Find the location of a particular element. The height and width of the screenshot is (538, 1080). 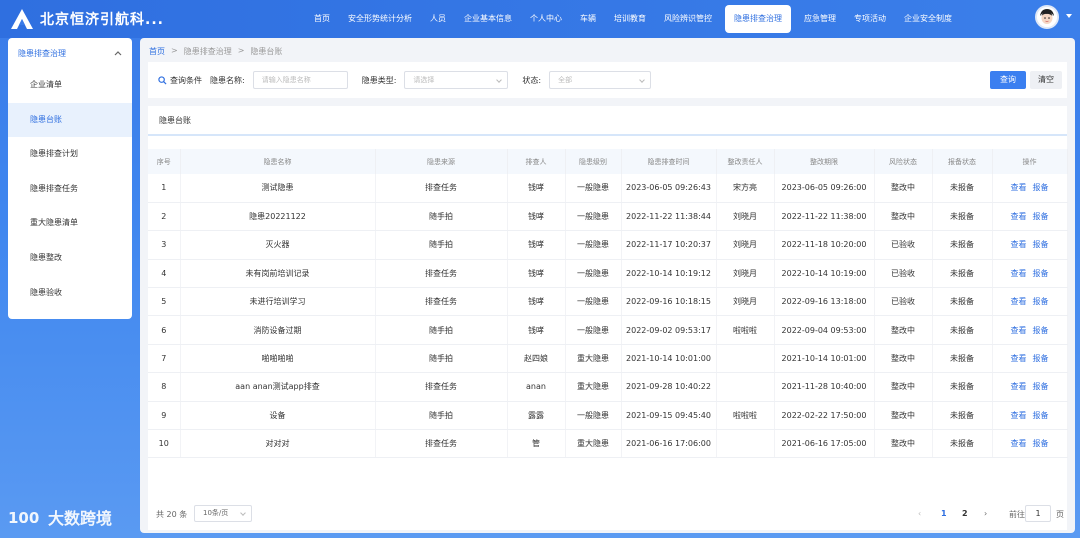

table-cell: 2022-11-22 11:38:44 is located at coordinates (669, 217).